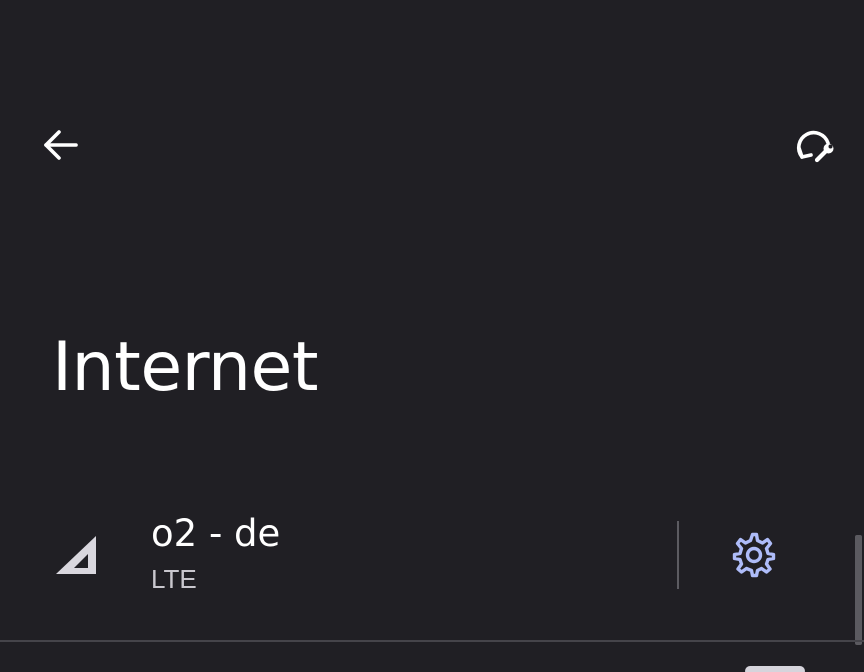 The width and height of the screenshot is (864, 672). I want to click on arrow-back-icon, so click(61, 145).